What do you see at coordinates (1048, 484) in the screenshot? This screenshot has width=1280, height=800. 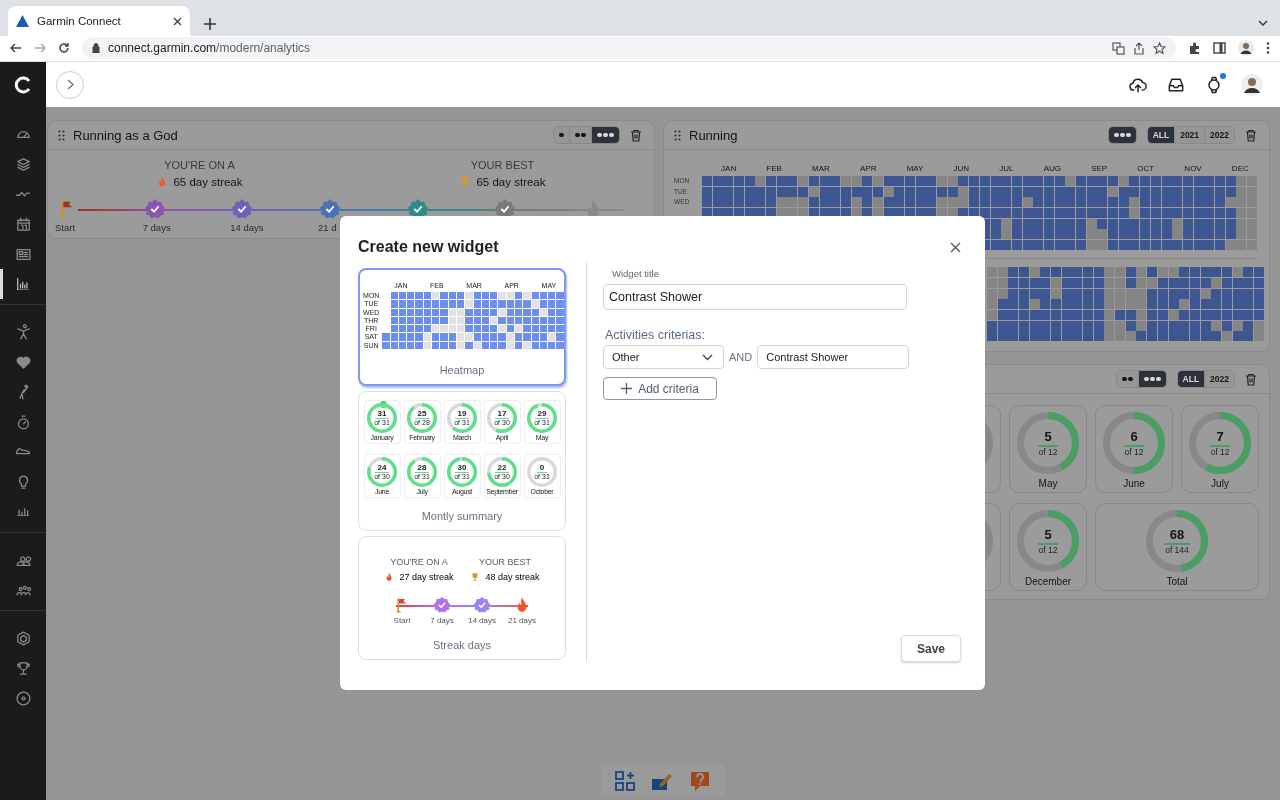 I see `month-name: May` at bounding box center [1048, 484].